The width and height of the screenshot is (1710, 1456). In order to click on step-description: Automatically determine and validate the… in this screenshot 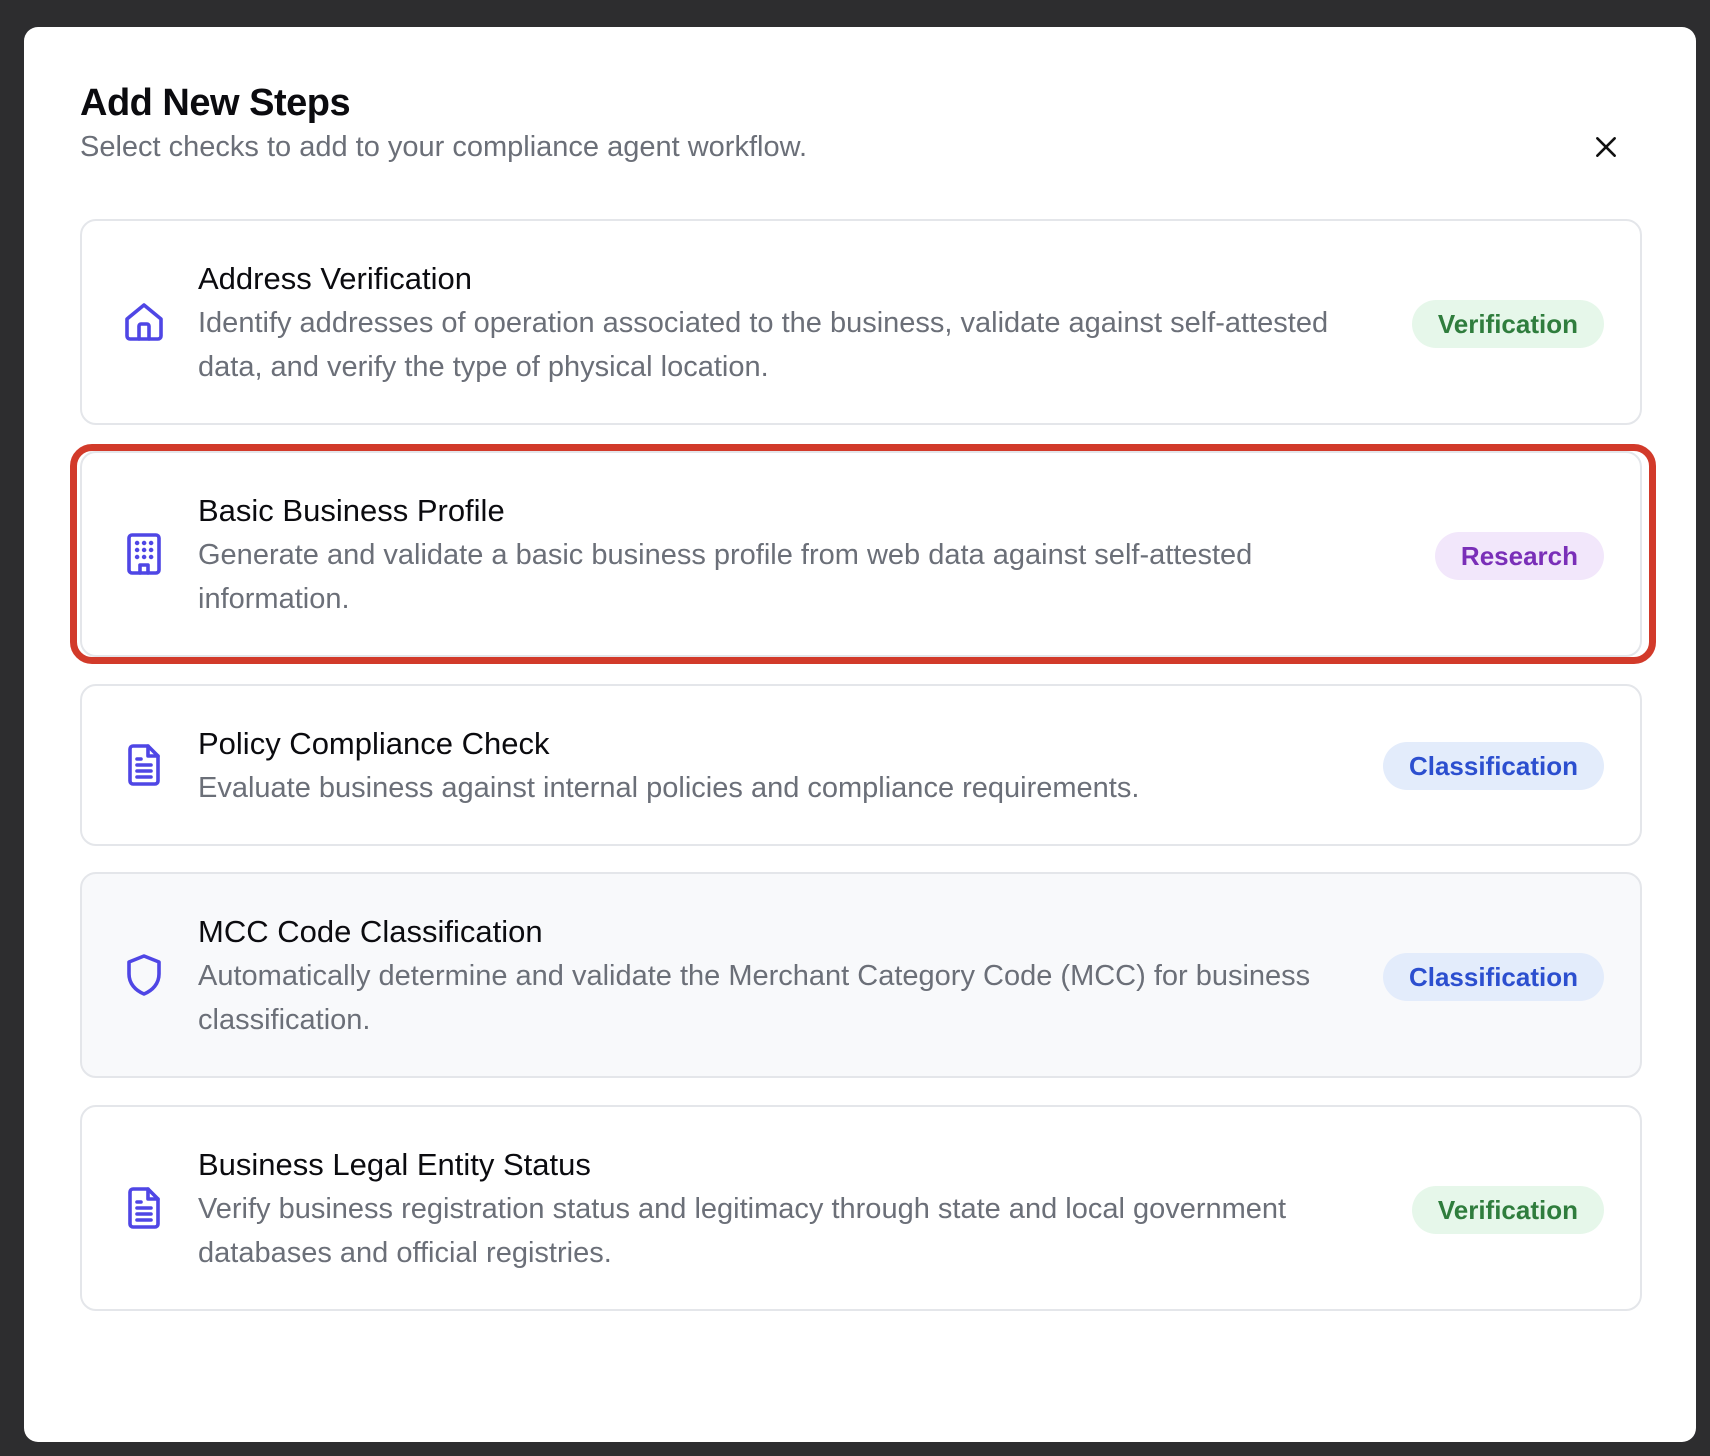, I will do `click(754, 998)`.